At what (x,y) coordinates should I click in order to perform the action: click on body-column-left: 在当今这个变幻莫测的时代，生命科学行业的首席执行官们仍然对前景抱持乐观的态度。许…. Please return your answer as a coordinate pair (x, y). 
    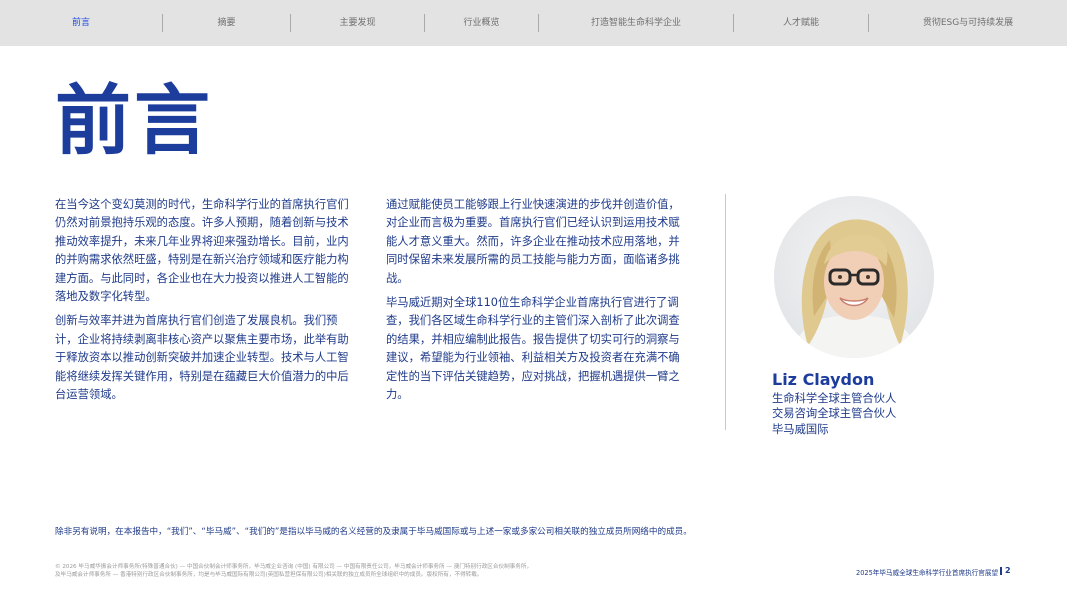
    Looking at the image, I should click on (203, 303).